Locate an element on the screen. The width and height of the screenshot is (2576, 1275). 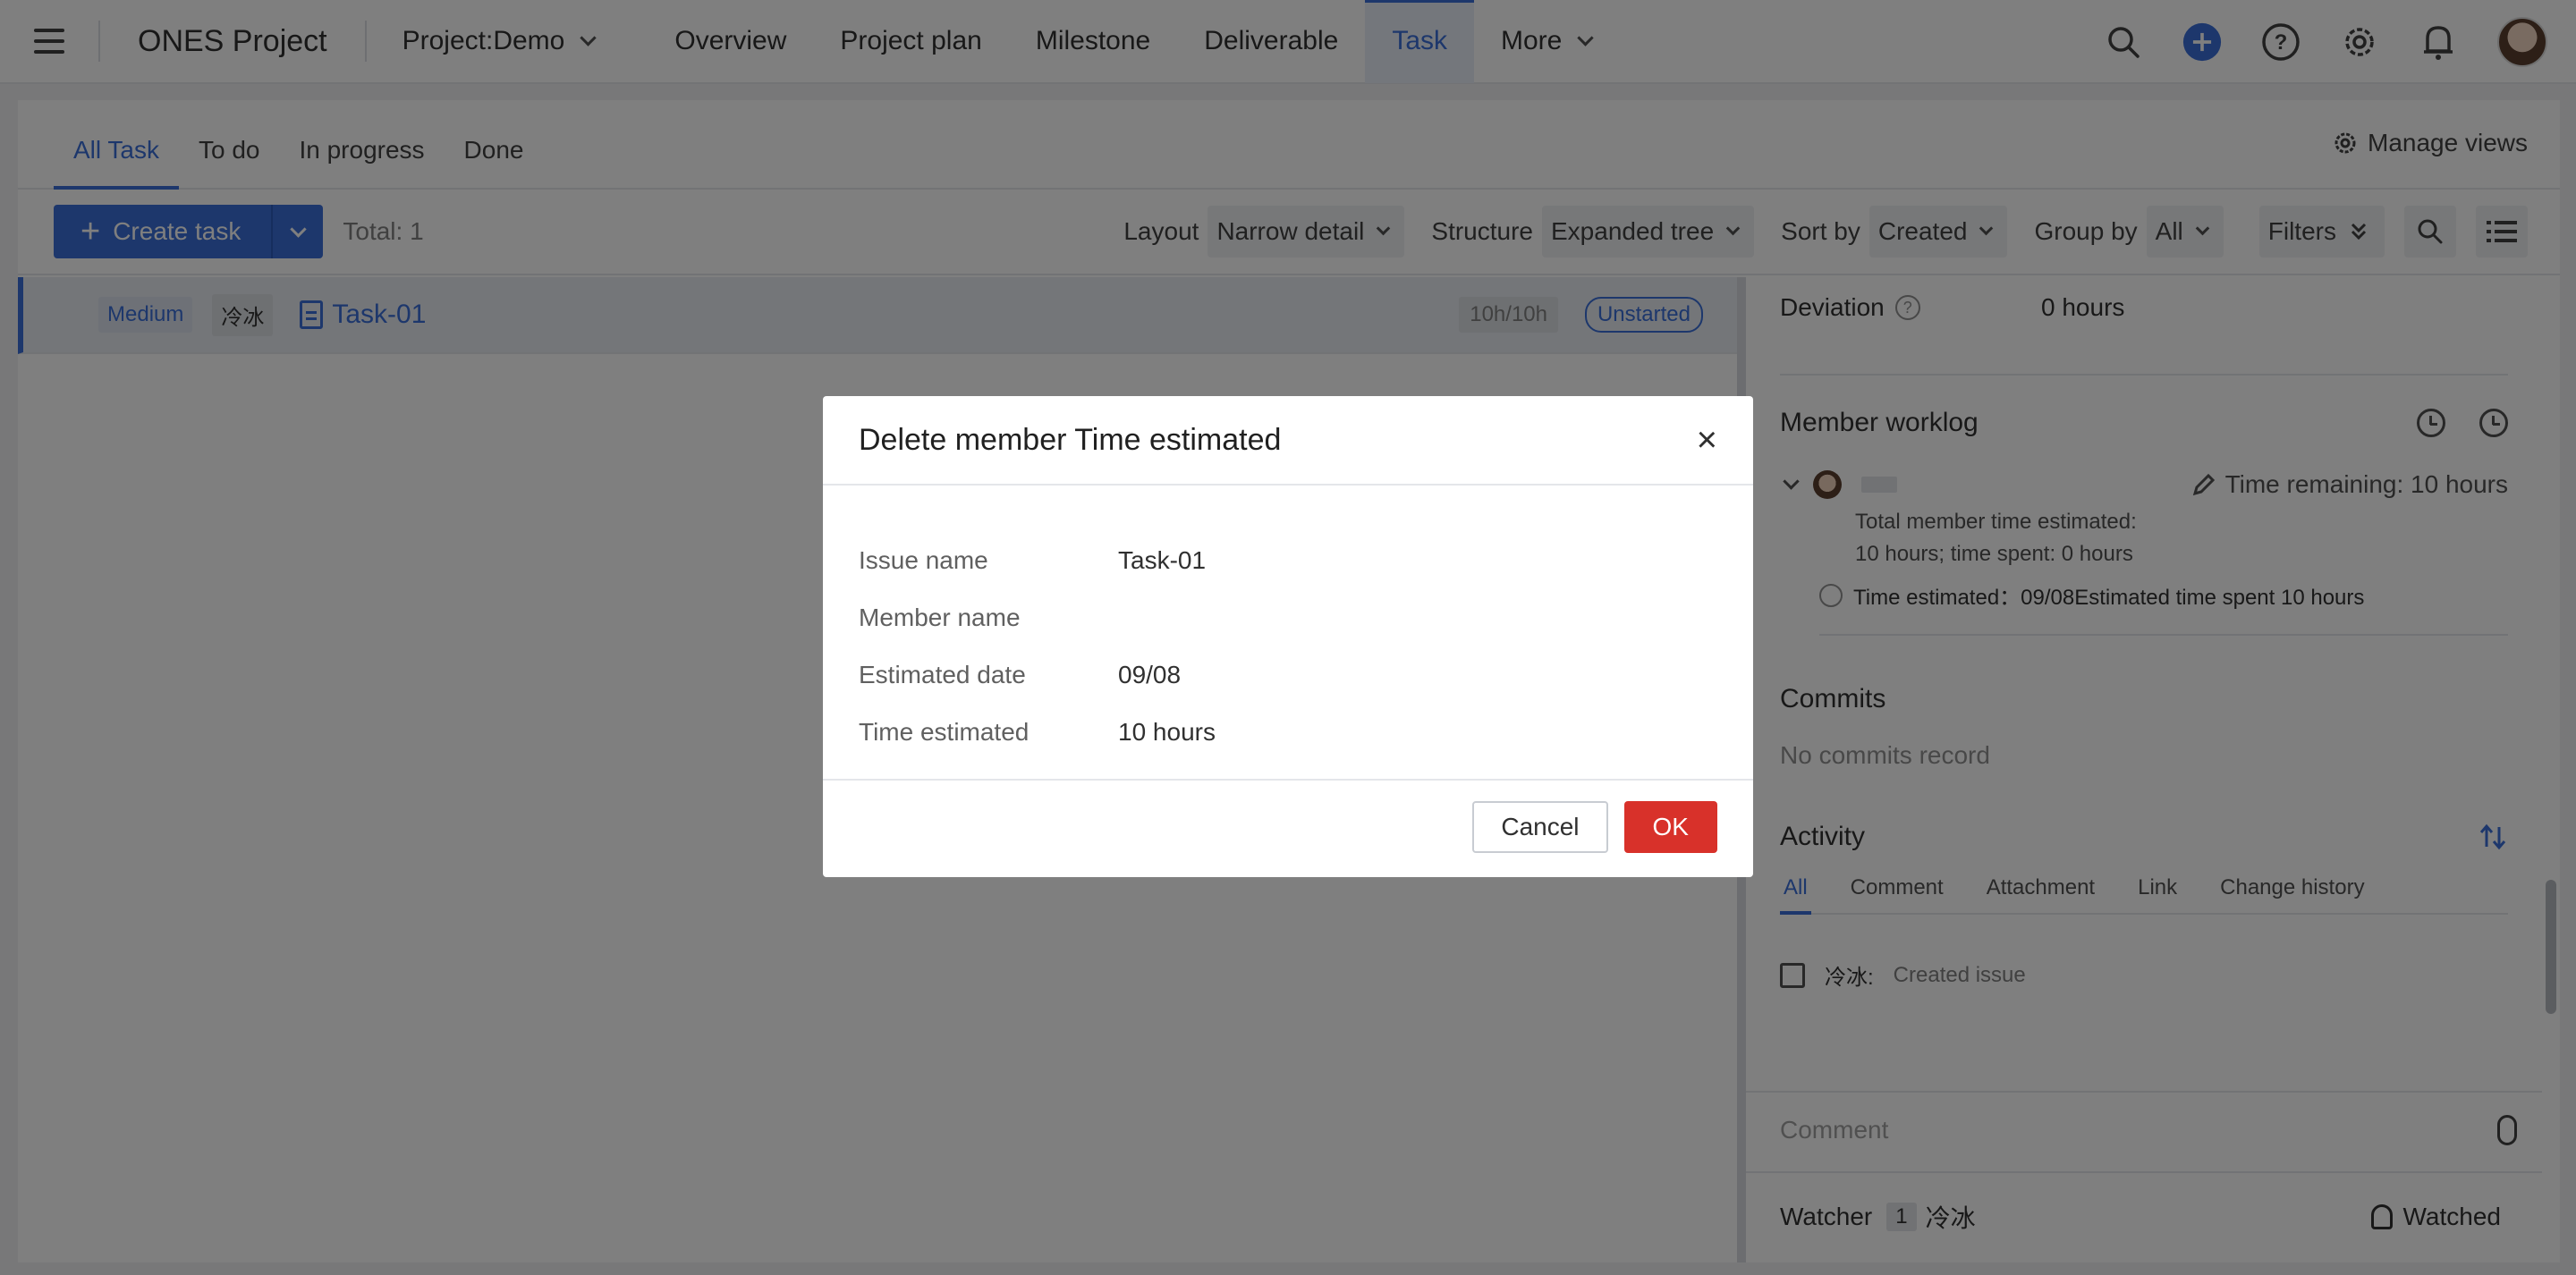
member-name-row: Member name is located at coordinates (1288, 617).